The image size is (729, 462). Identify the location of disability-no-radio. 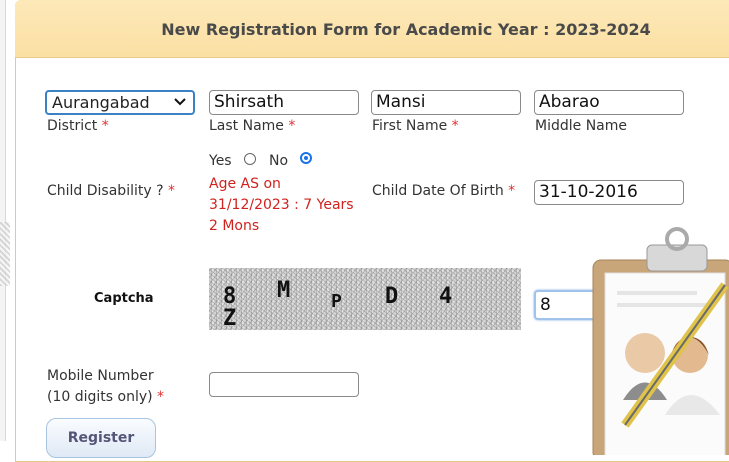
(306, 158).